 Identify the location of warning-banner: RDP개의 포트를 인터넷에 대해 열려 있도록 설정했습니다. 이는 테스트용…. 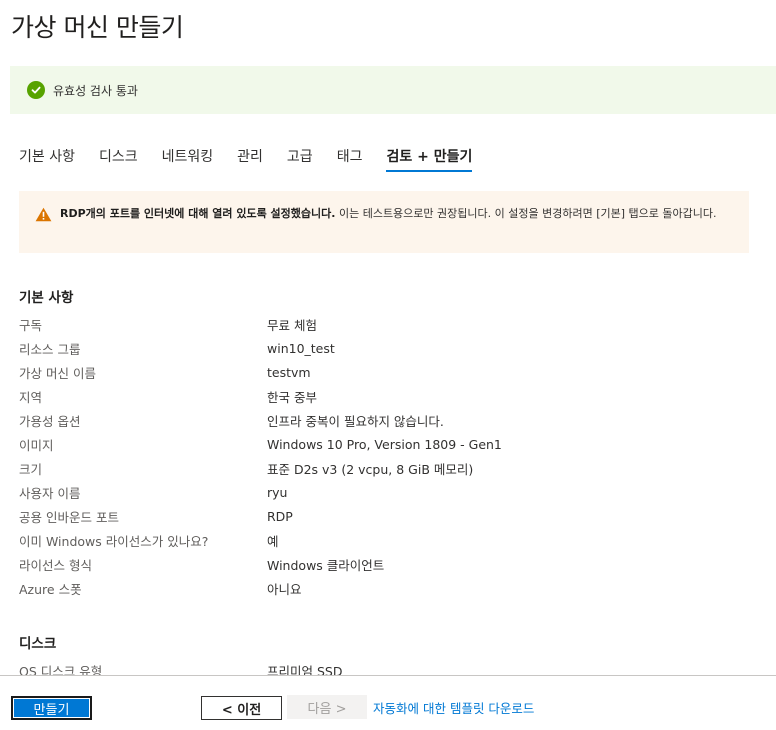
(384, 222).